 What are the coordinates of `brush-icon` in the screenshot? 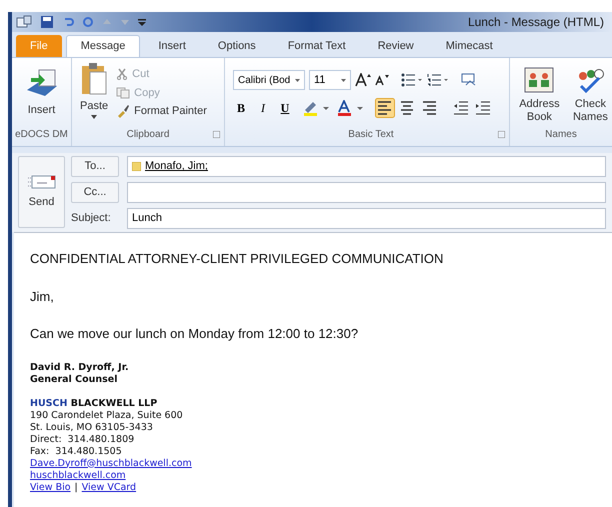 It's located at (123, 111).